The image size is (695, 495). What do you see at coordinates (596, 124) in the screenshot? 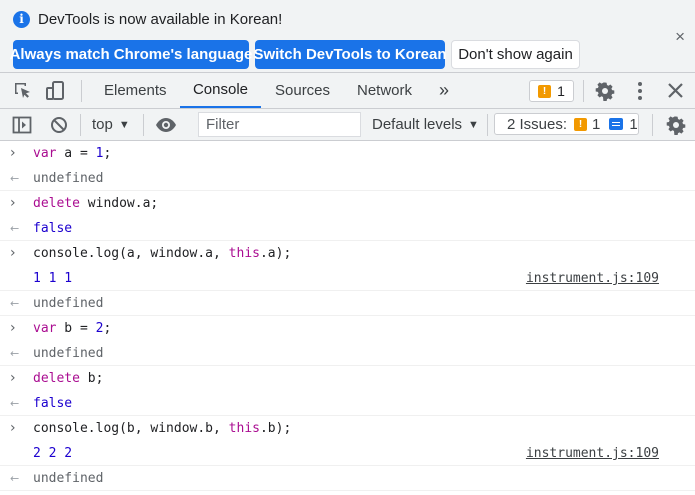
I see `issues-warning-count: 1` at bounding box center [596, 124].